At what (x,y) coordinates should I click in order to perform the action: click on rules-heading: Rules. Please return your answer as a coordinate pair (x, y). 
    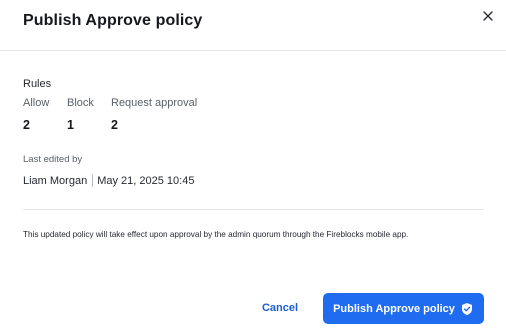
    Looking at the image, I should click on (37, 84).